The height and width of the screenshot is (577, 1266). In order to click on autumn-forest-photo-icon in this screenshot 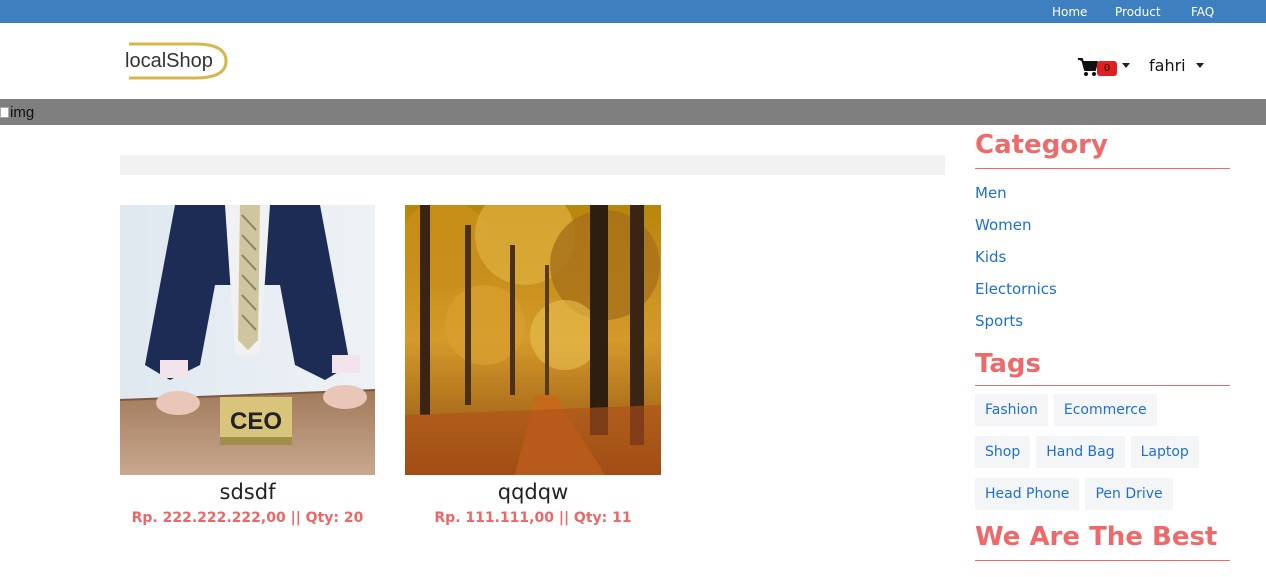, I will do `click(533, 340)`.